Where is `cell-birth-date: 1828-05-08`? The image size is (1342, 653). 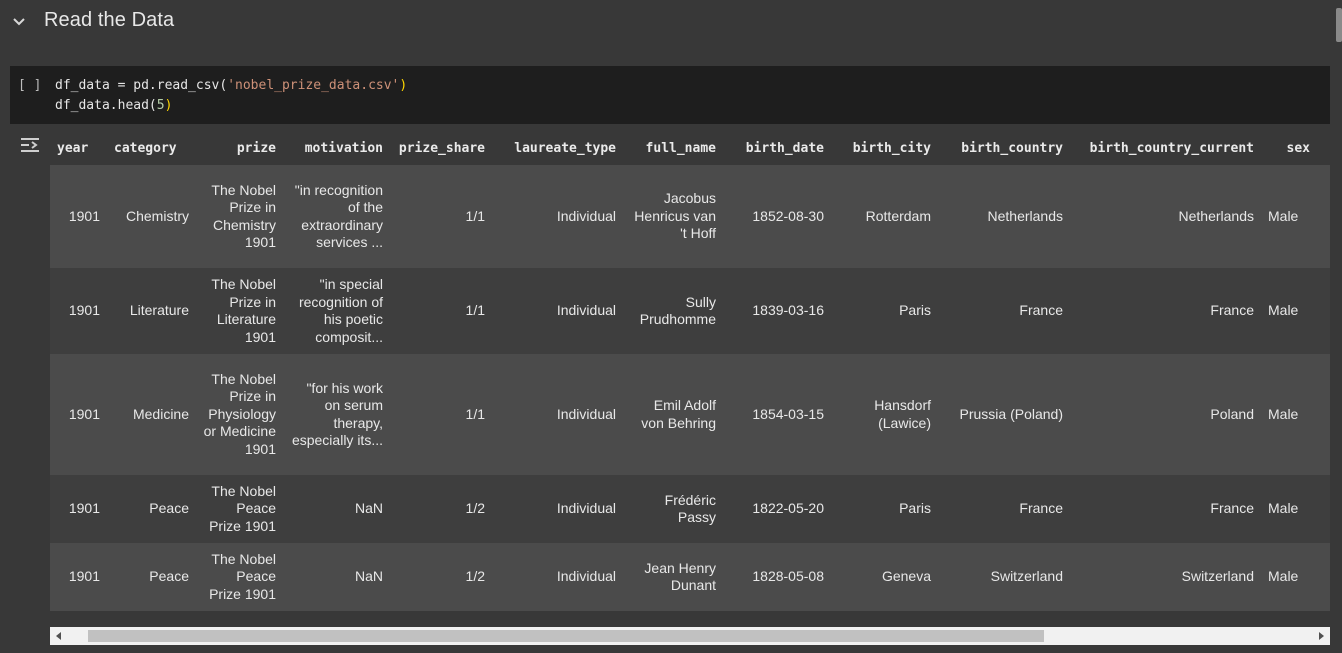
cell-birth-date: 1828-05-08 is located at coordinates (777, 577).